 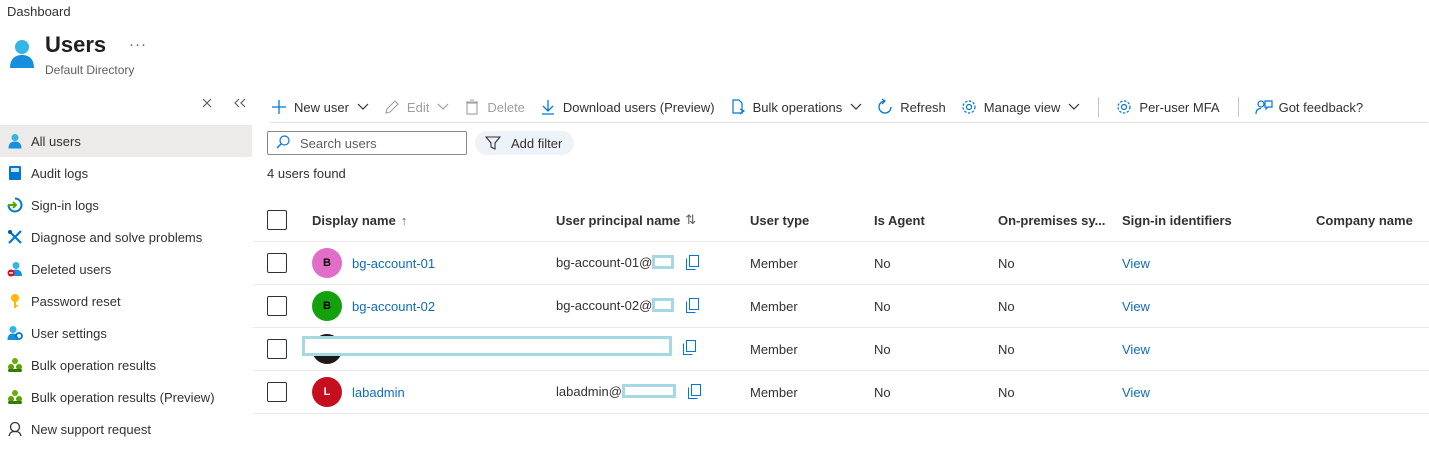 What do you see at coordinates (15, 141) in the screenshot?
I see `user-icon` at bounding box center [15, 141].